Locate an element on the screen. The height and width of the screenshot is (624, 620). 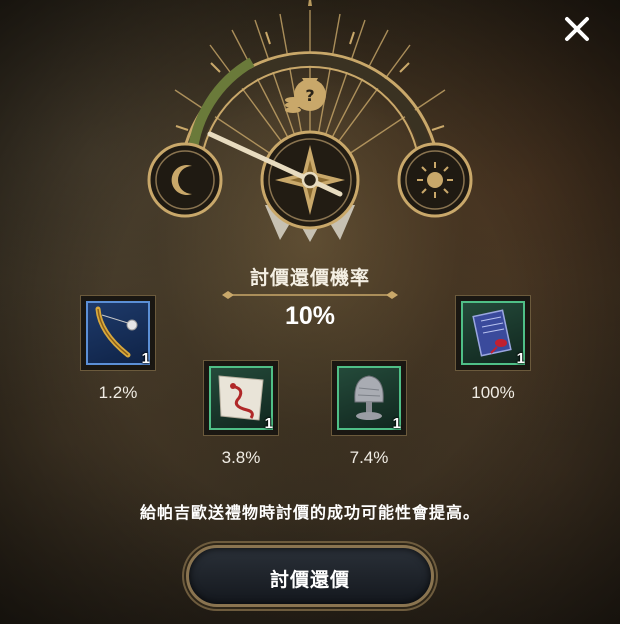
gift-chance: 1.2% is located at coordinates (118, 392).